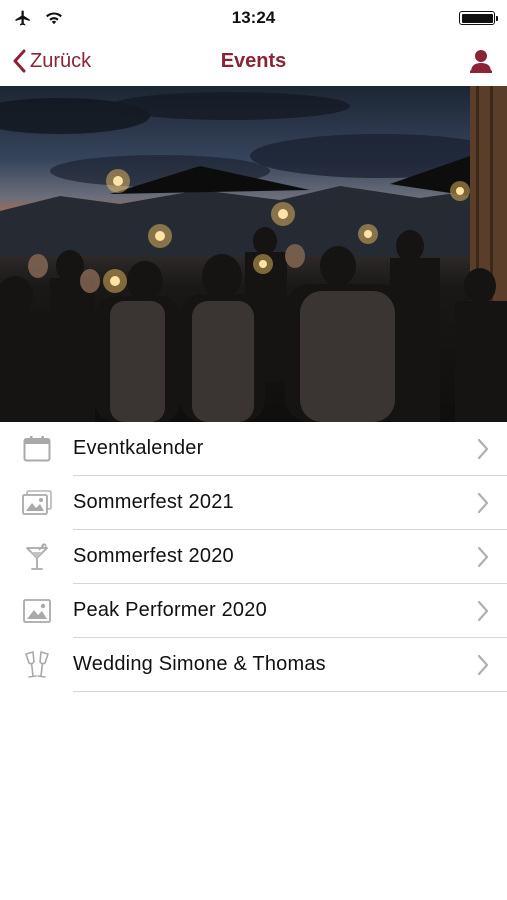 The height and width of the screenshot is (900, 507). Describe the element at coordinates (253, 449) in the screenshot. I see `list-item-eventkalender: Eventkalender` at that location.